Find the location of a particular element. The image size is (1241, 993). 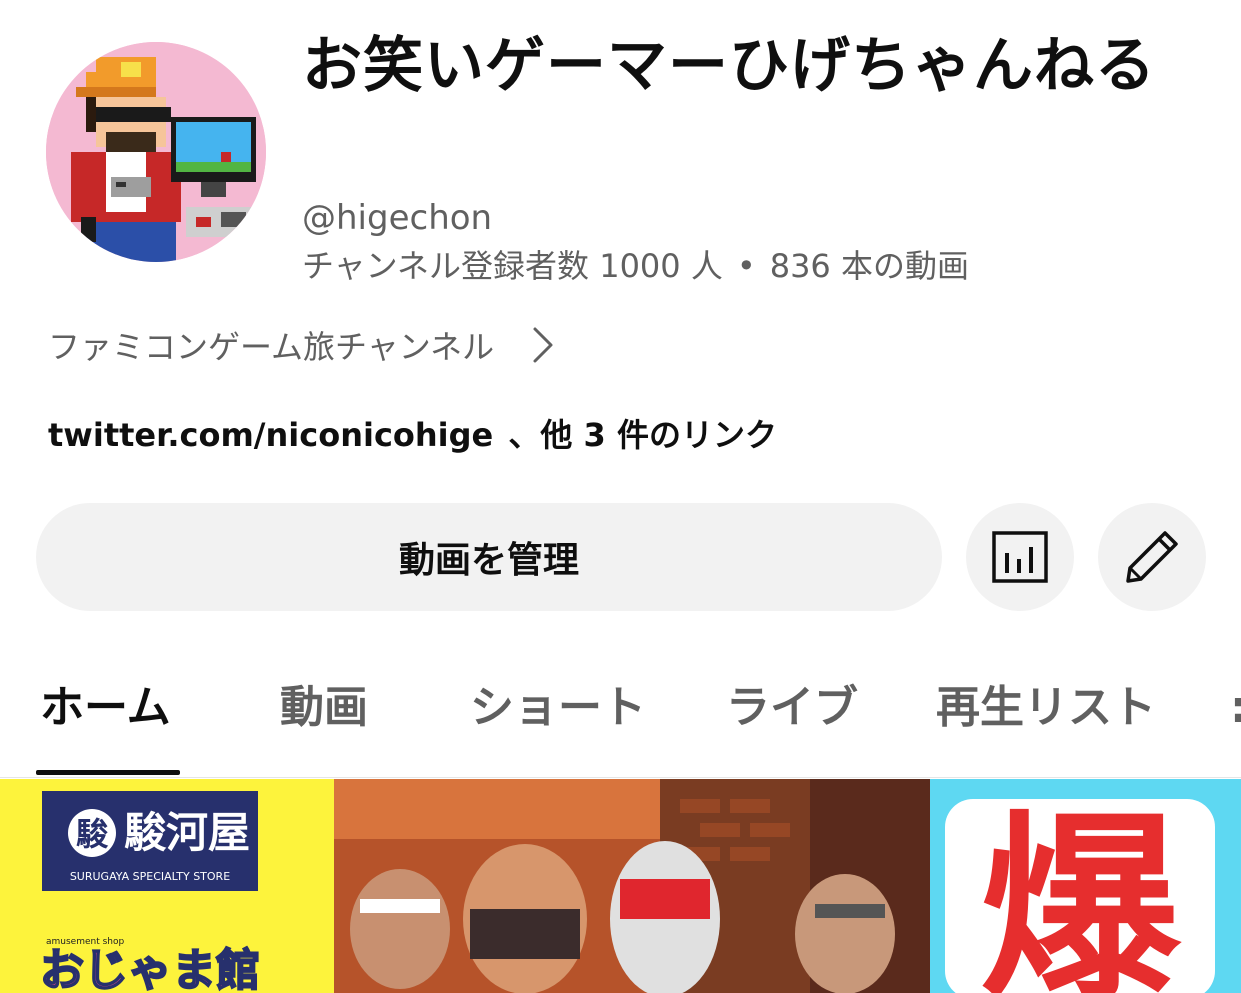

tab-live: ライブ is located at coordinates (792, 708).